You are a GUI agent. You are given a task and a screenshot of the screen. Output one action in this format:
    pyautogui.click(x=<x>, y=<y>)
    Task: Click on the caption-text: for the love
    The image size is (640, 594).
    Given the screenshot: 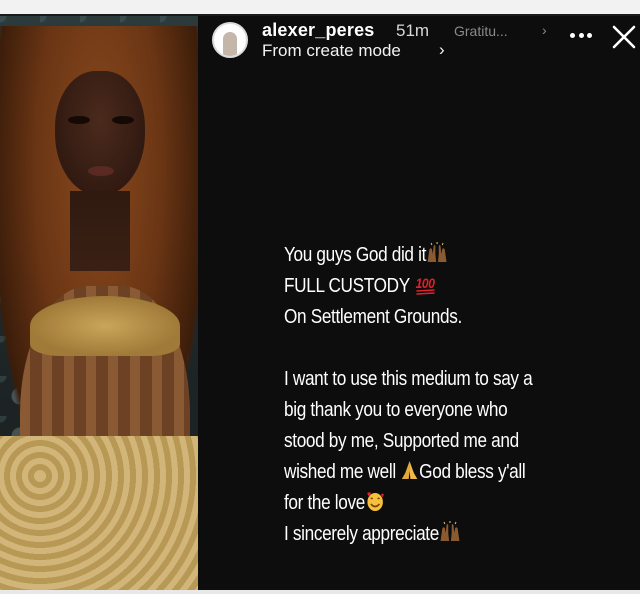 What is the action you would take?
    pyautogui.click(x=324, y=503)
    